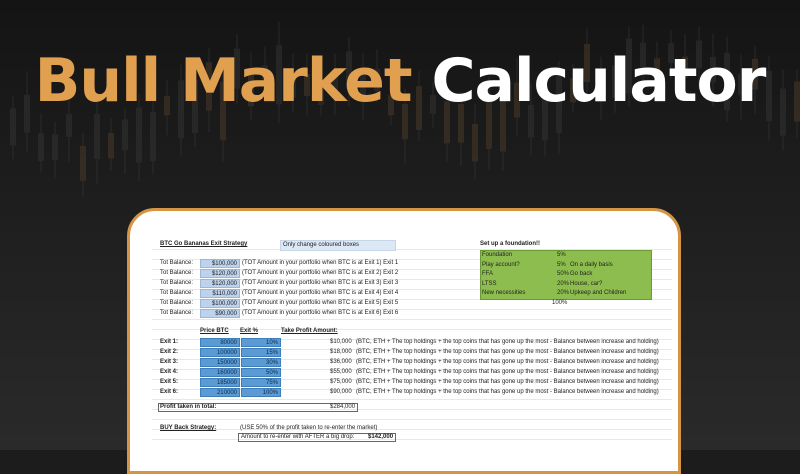 Image resolution: width=800 pixels, height=474 pixels. What do you see at coordinates (169, 392) in the screenshot?
I see `exit-label: Exit 6:` at bounding box center [169, 392].